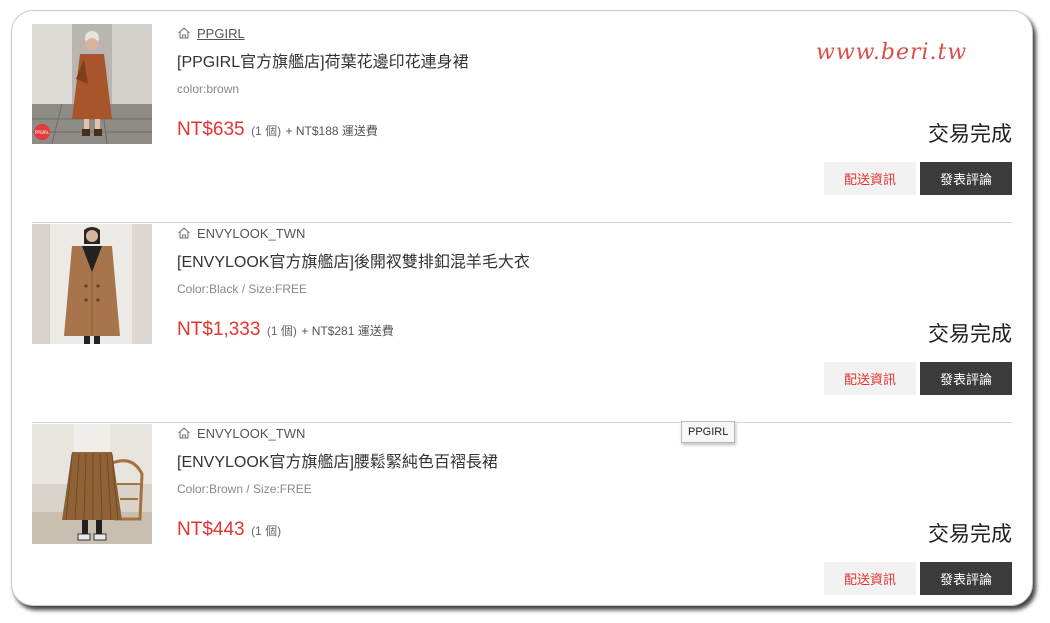 This screenshot has width=1050, height=623. What do you see at coordinates (211, 529) in the screenshot?
I see `product-price: NT$443` at bounding box center [211, 529].